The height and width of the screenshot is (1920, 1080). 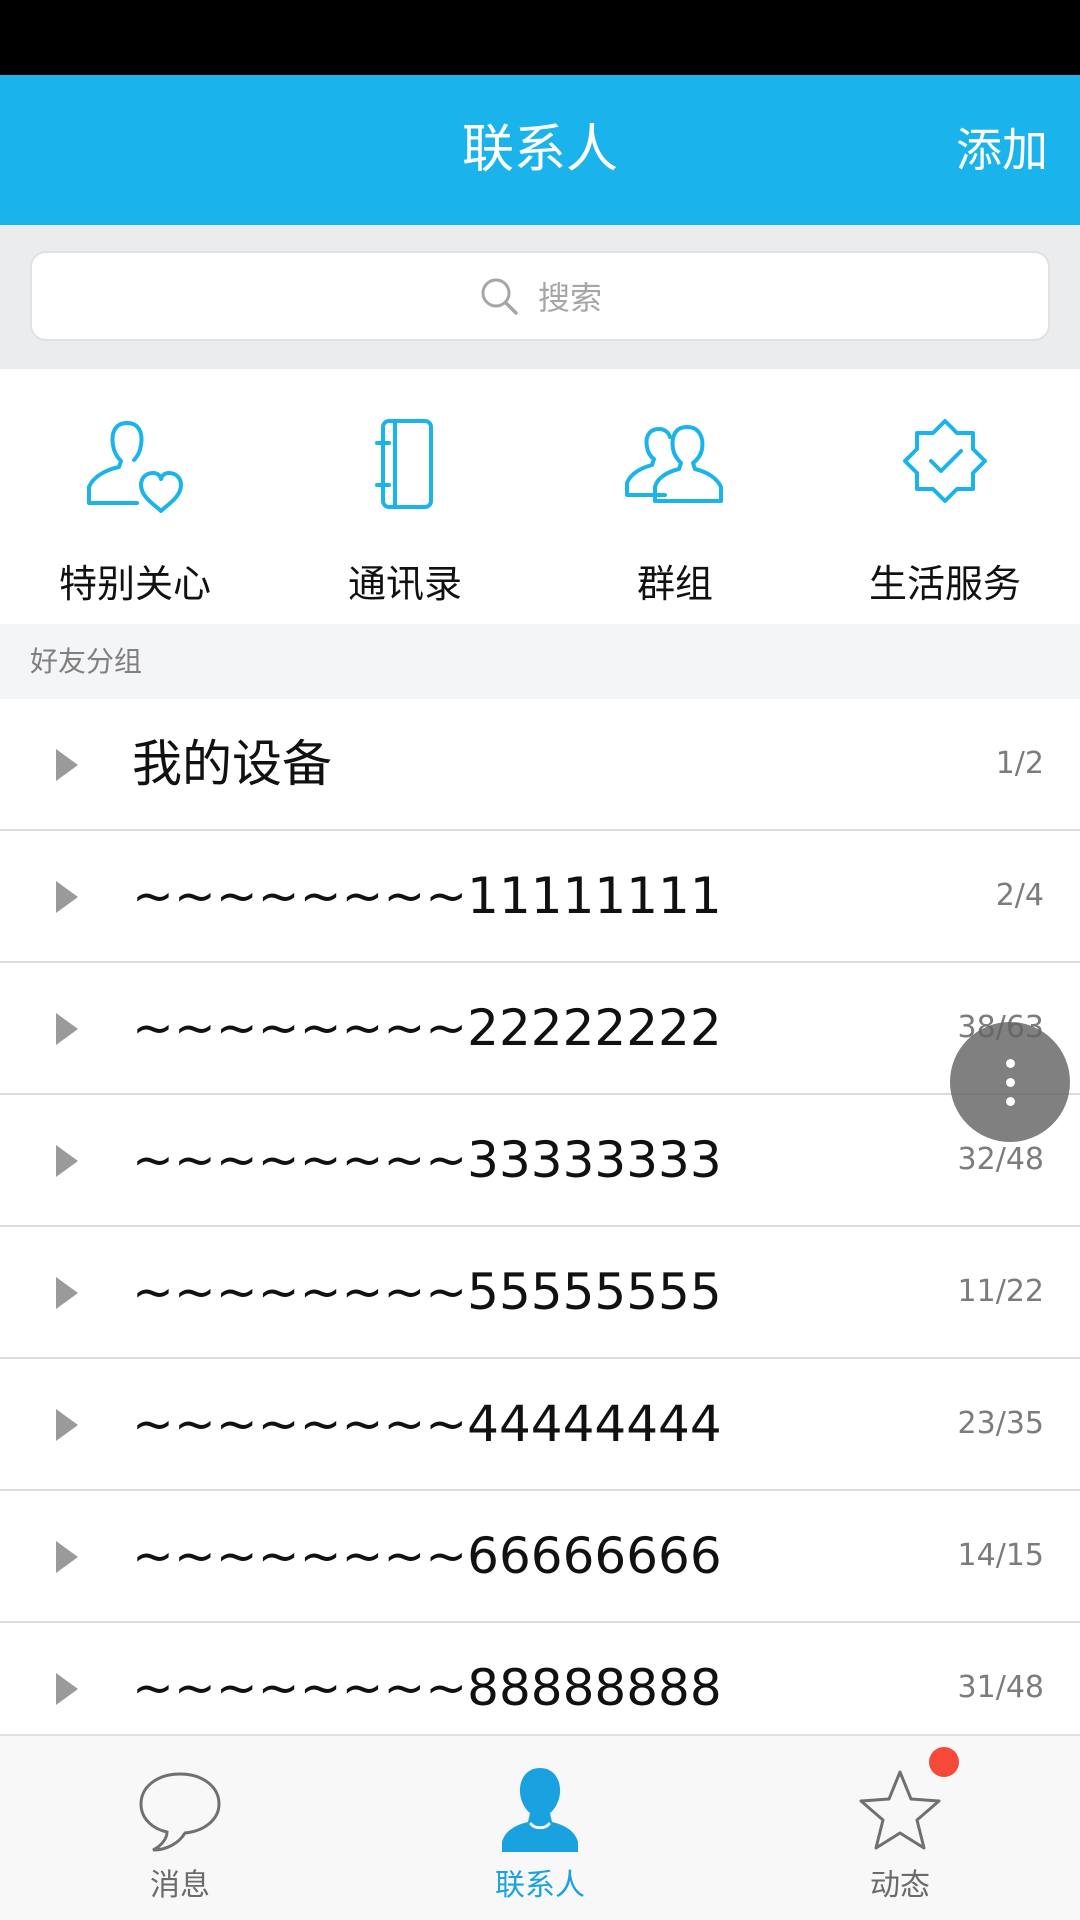 I want to click on group-row: ~~~~~~~~55555555 11/22, so click(x=540, y=1293).